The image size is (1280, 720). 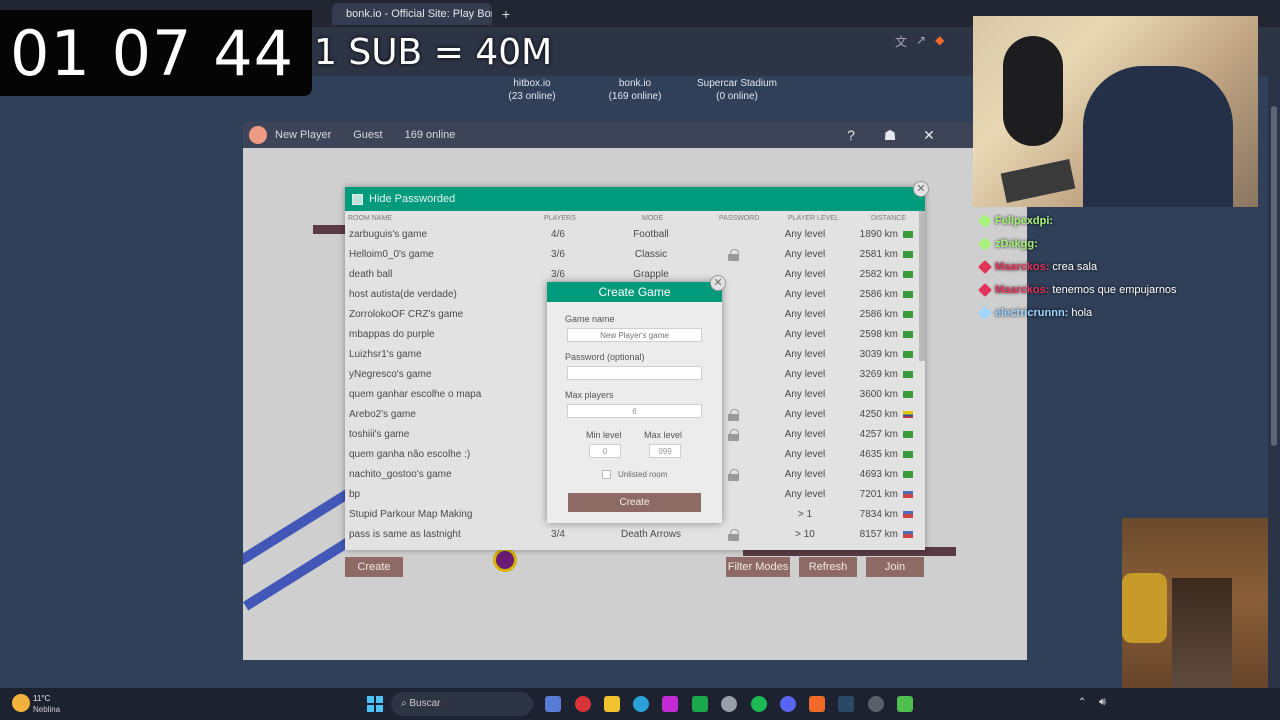 What do you see at coordinates (46, 709) in the screenshot?
I see `weather-desc: Neblina` at bounding box center [46, 709].